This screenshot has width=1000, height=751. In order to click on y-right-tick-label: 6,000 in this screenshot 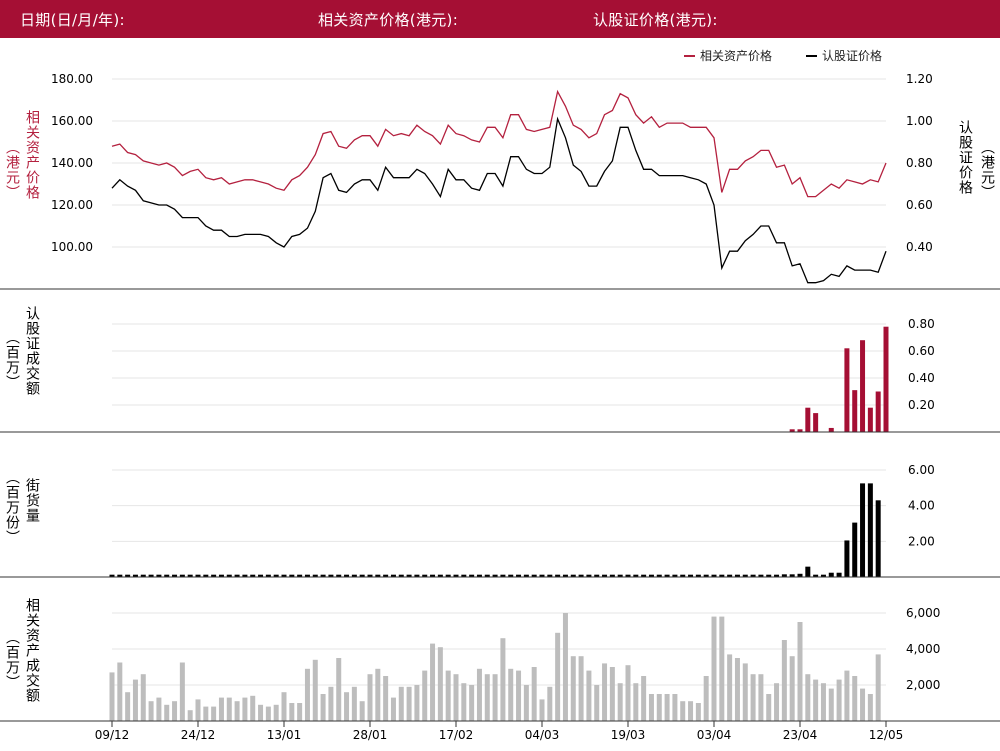, I will do `click(923, 613)`.